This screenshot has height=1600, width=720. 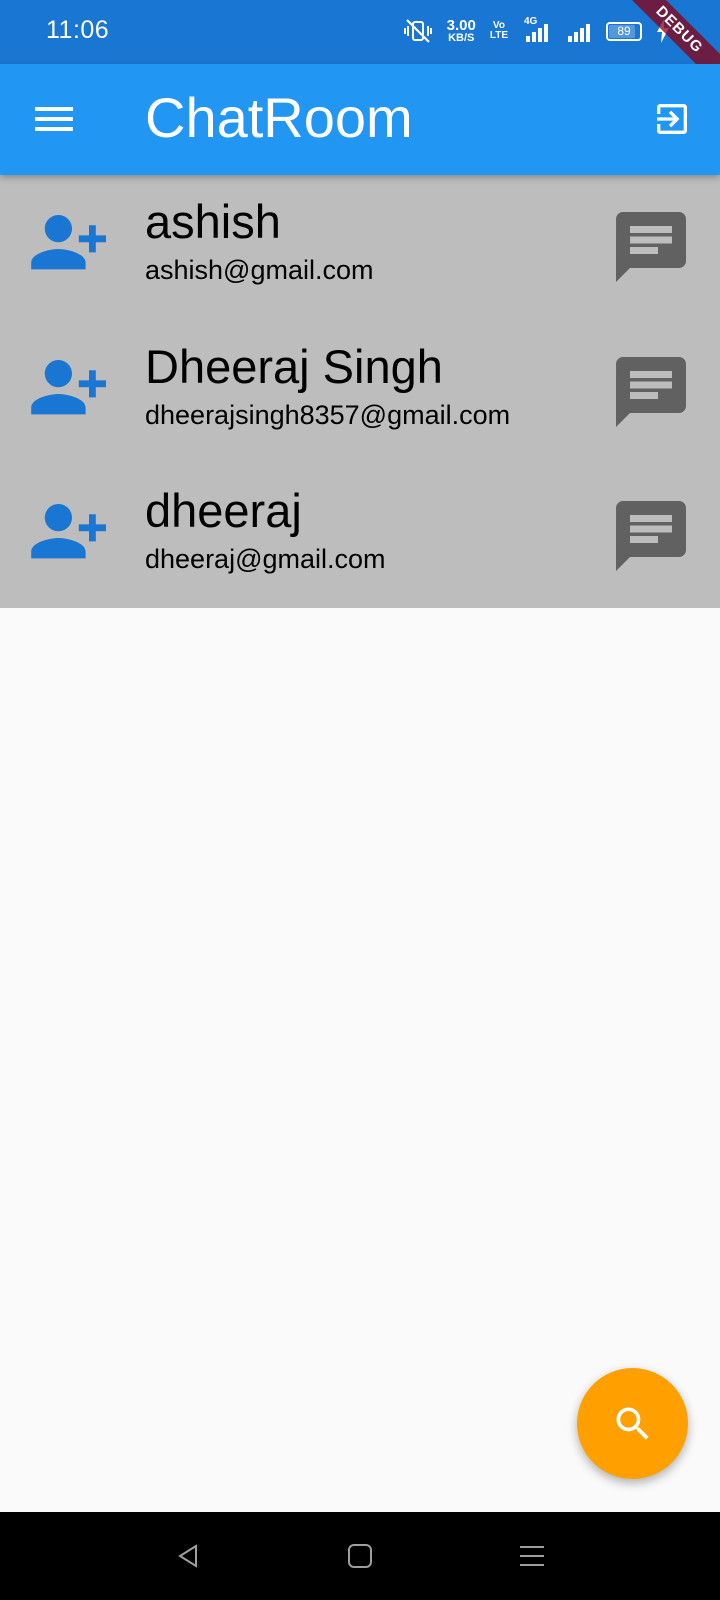 I want to click on user-name: dheeraj, so click(x=223, y=510).